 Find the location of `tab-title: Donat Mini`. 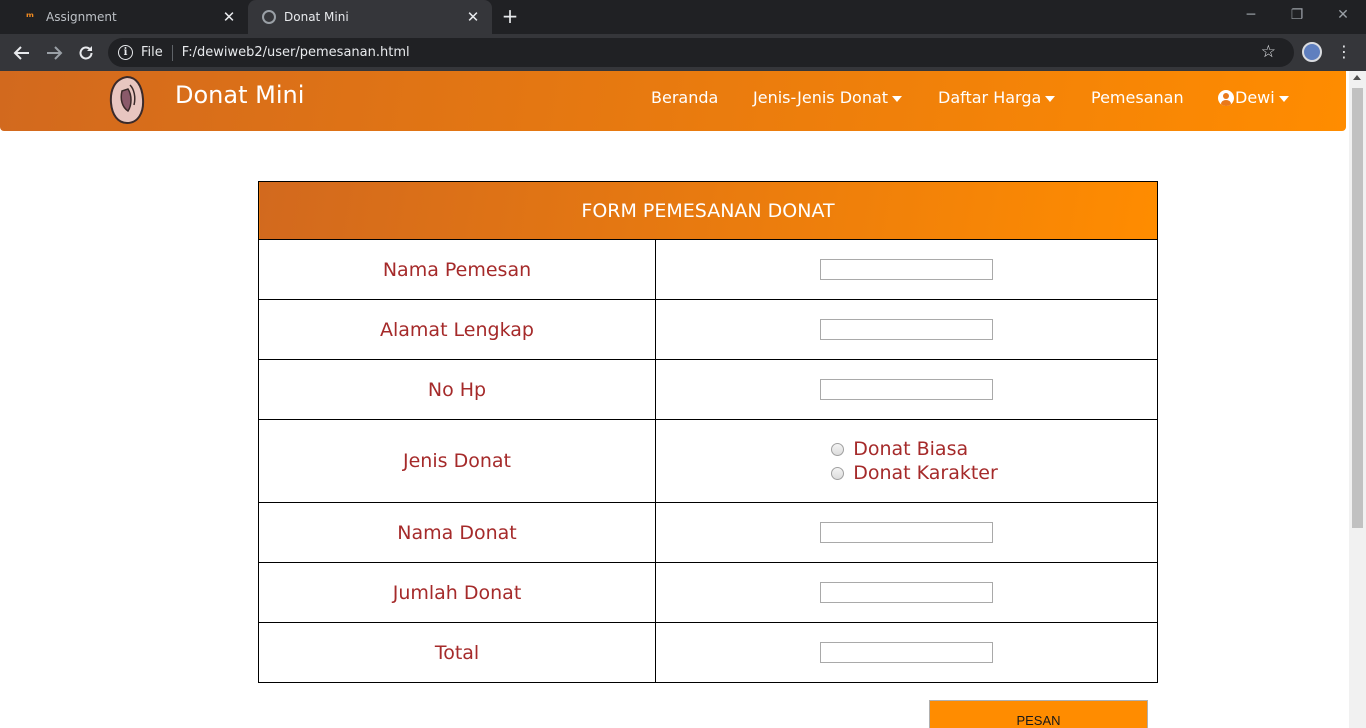

tab-title: Donat Mini is located at coordinates (316, 17).